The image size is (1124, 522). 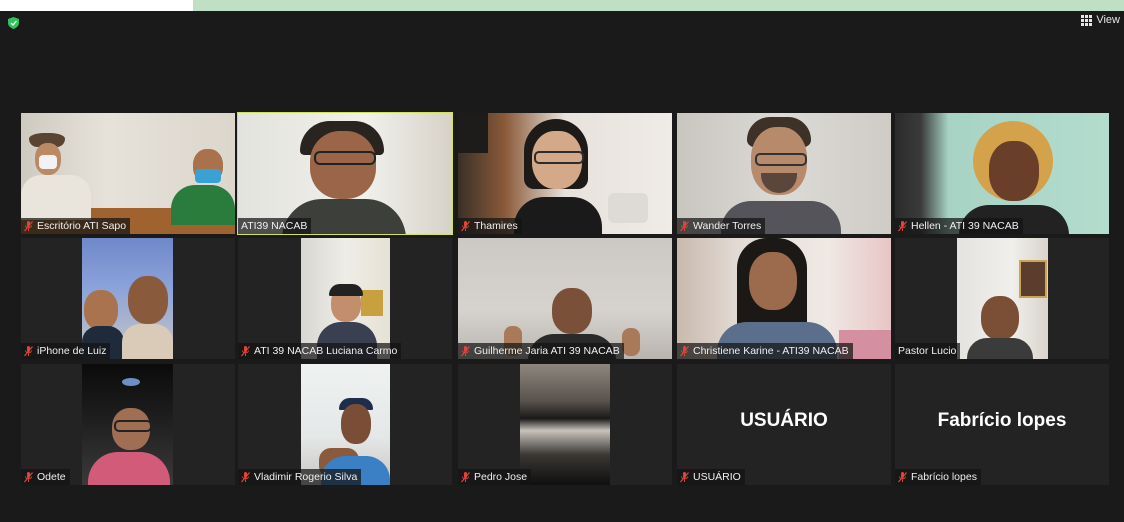 I want to click on participant-name: Fabrício lopes, so click(x=944, y=477).